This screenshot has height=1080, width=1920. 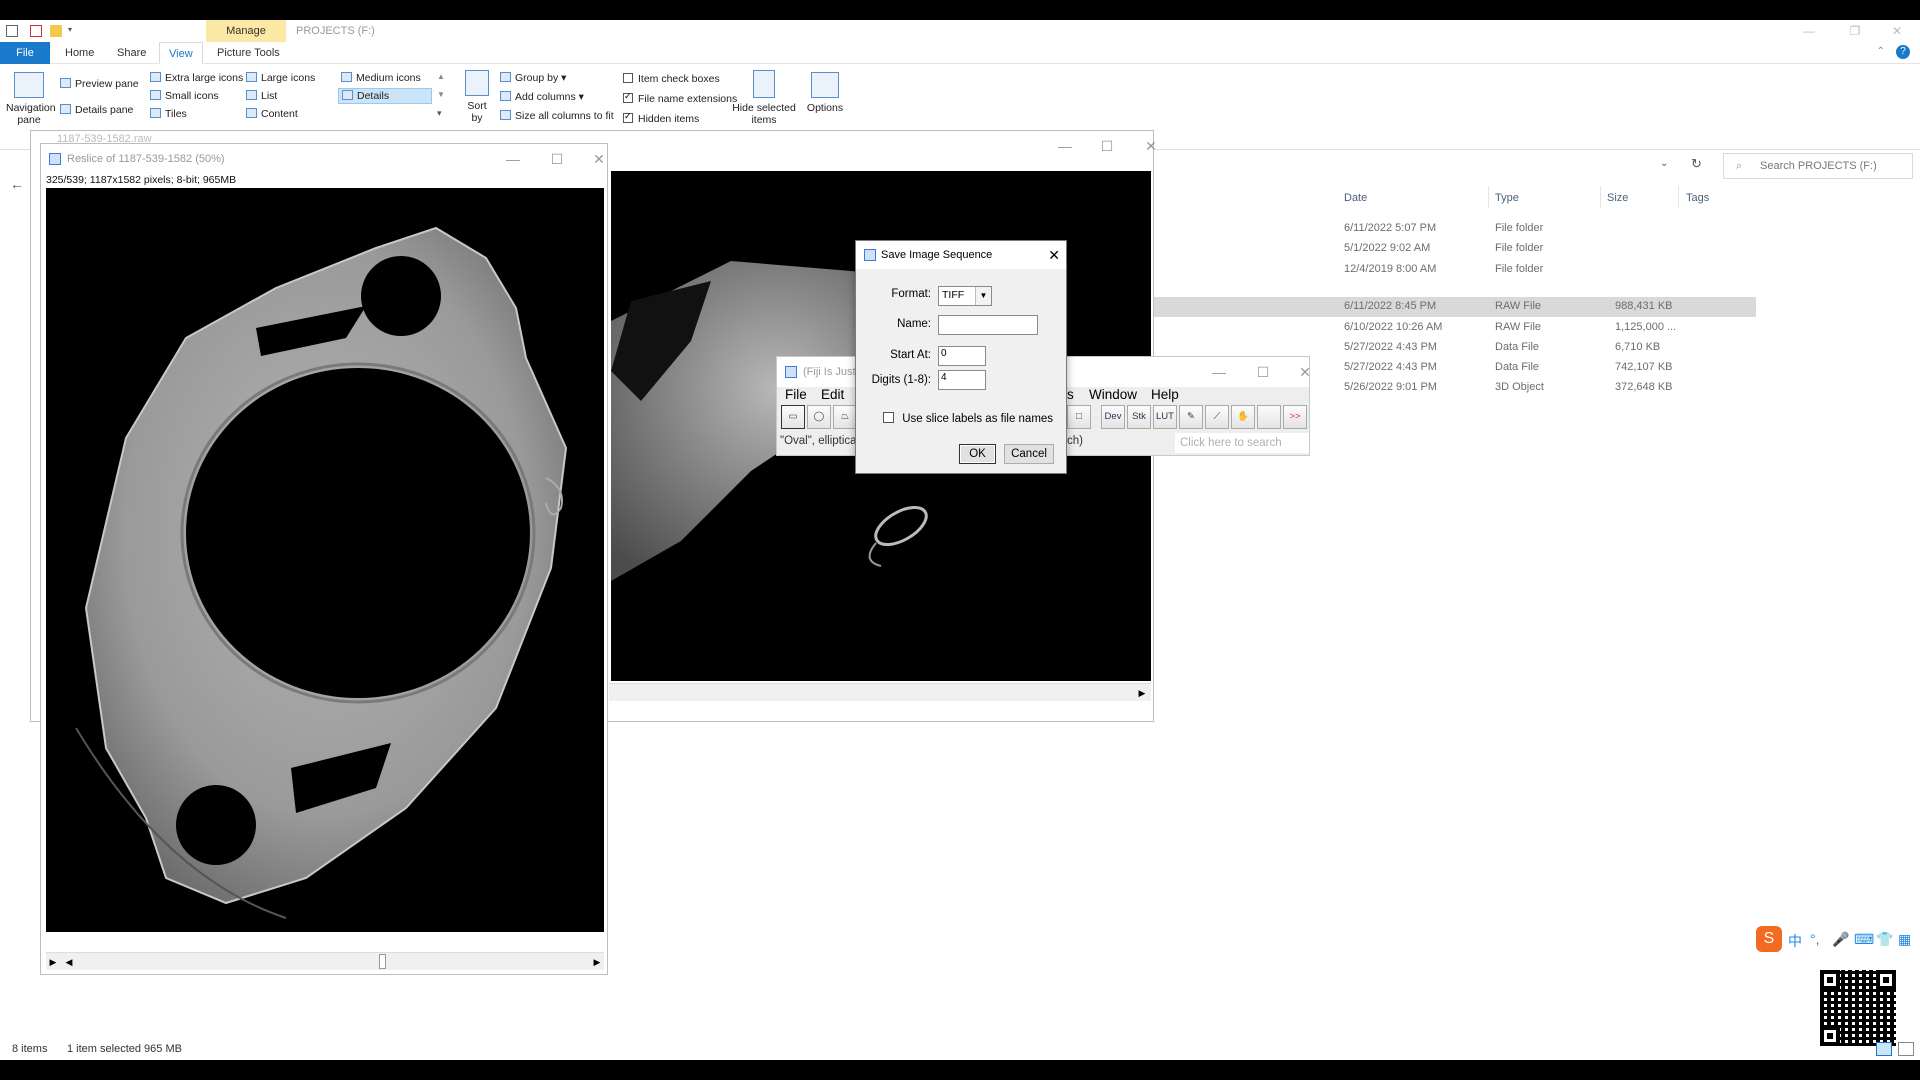 What do you see at coordinates (1029, 454) in the screenshot?
I see `cancel-button: Cancel` at bounding box center [1029, 454].